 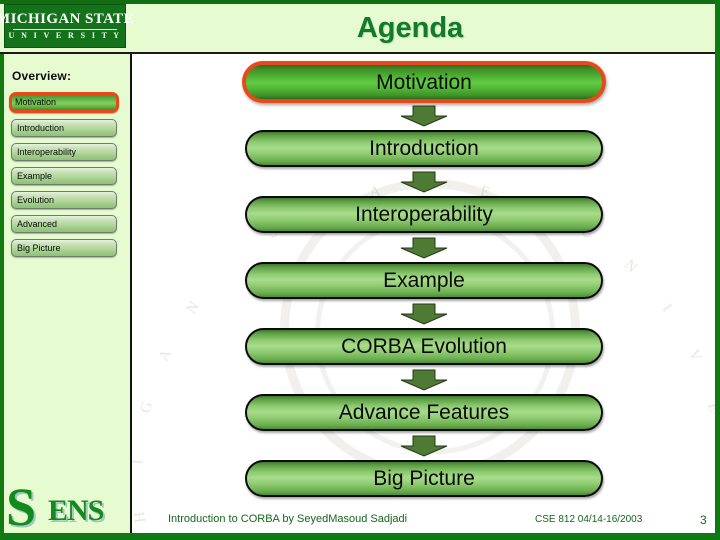 I want to click on flow-step-label: CORBA Evolution, so click(x=424, y=346).